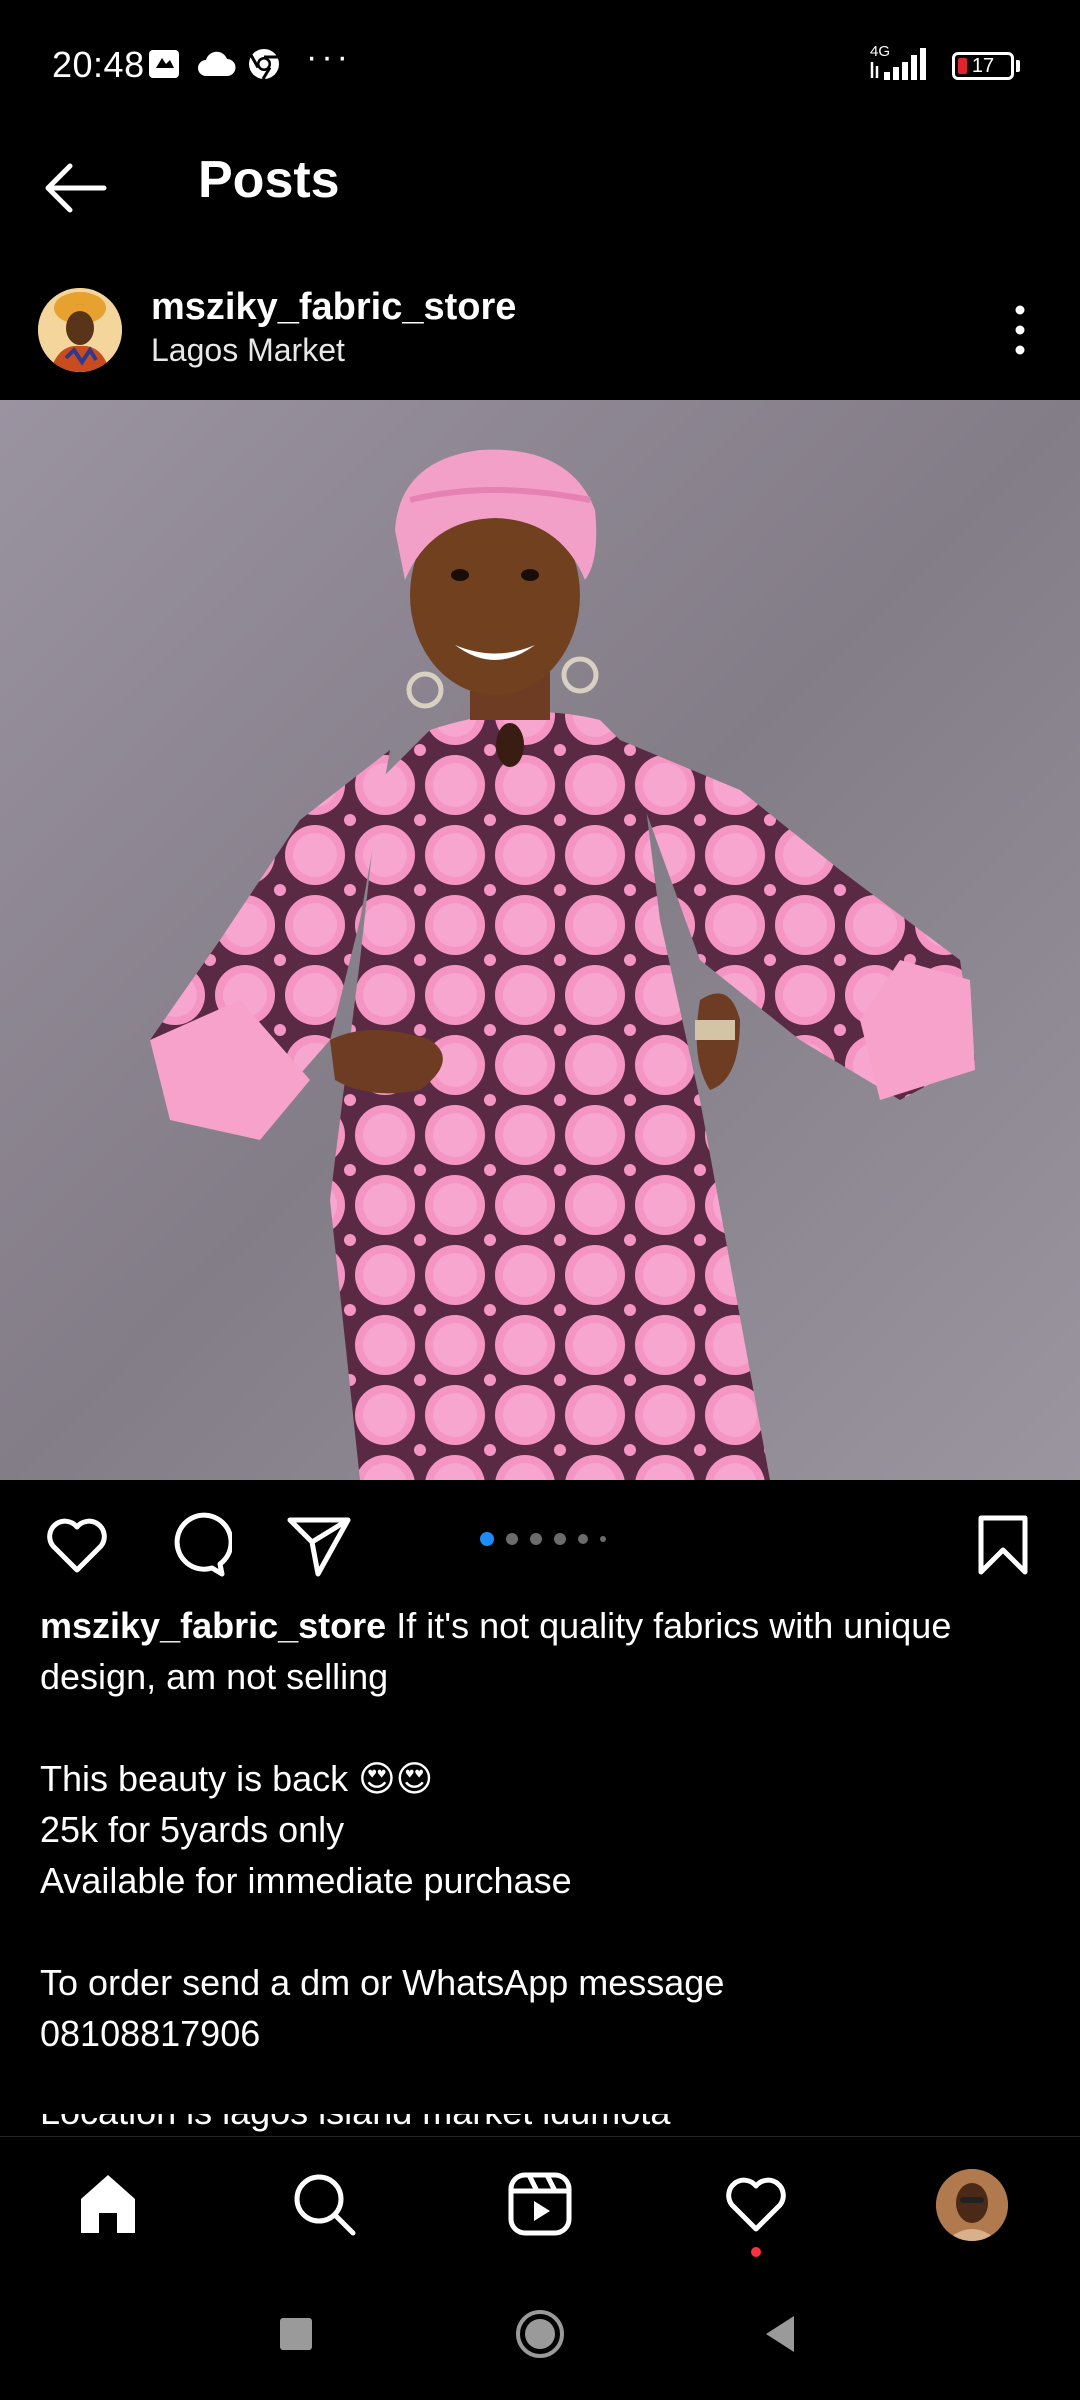 The height and width of the screenshot is (2400, 1080). I want to click on share-send-icon, so click(319, 1545).